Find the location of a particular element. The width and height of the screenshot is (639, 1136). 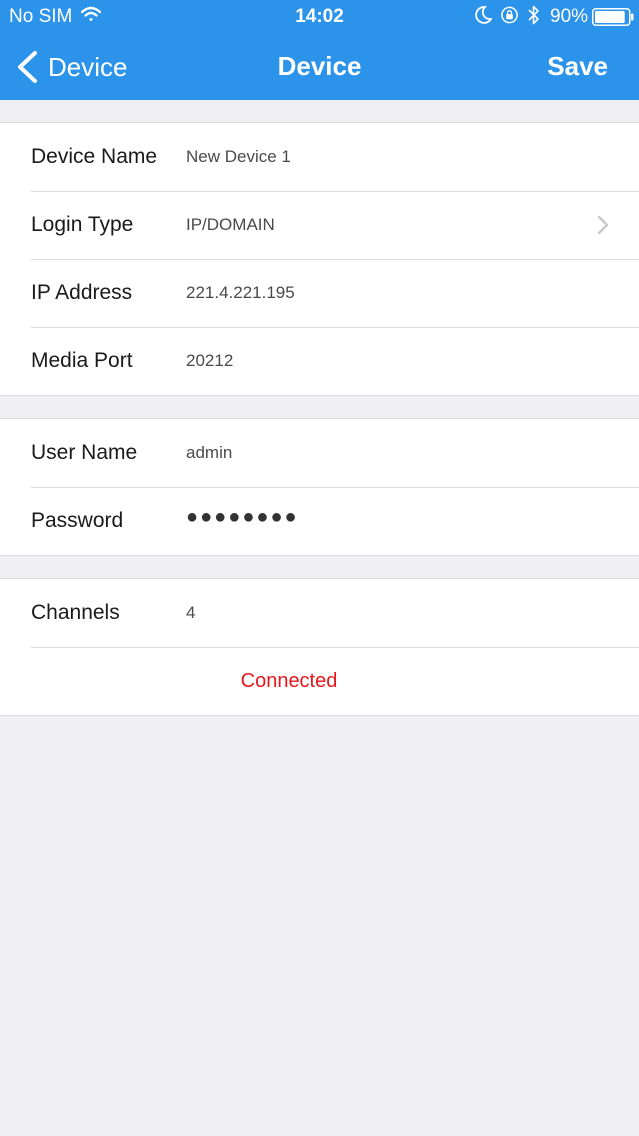

top-bar: No SIM 14:02 90% Device Device Save is located at coordinates (319, 50).